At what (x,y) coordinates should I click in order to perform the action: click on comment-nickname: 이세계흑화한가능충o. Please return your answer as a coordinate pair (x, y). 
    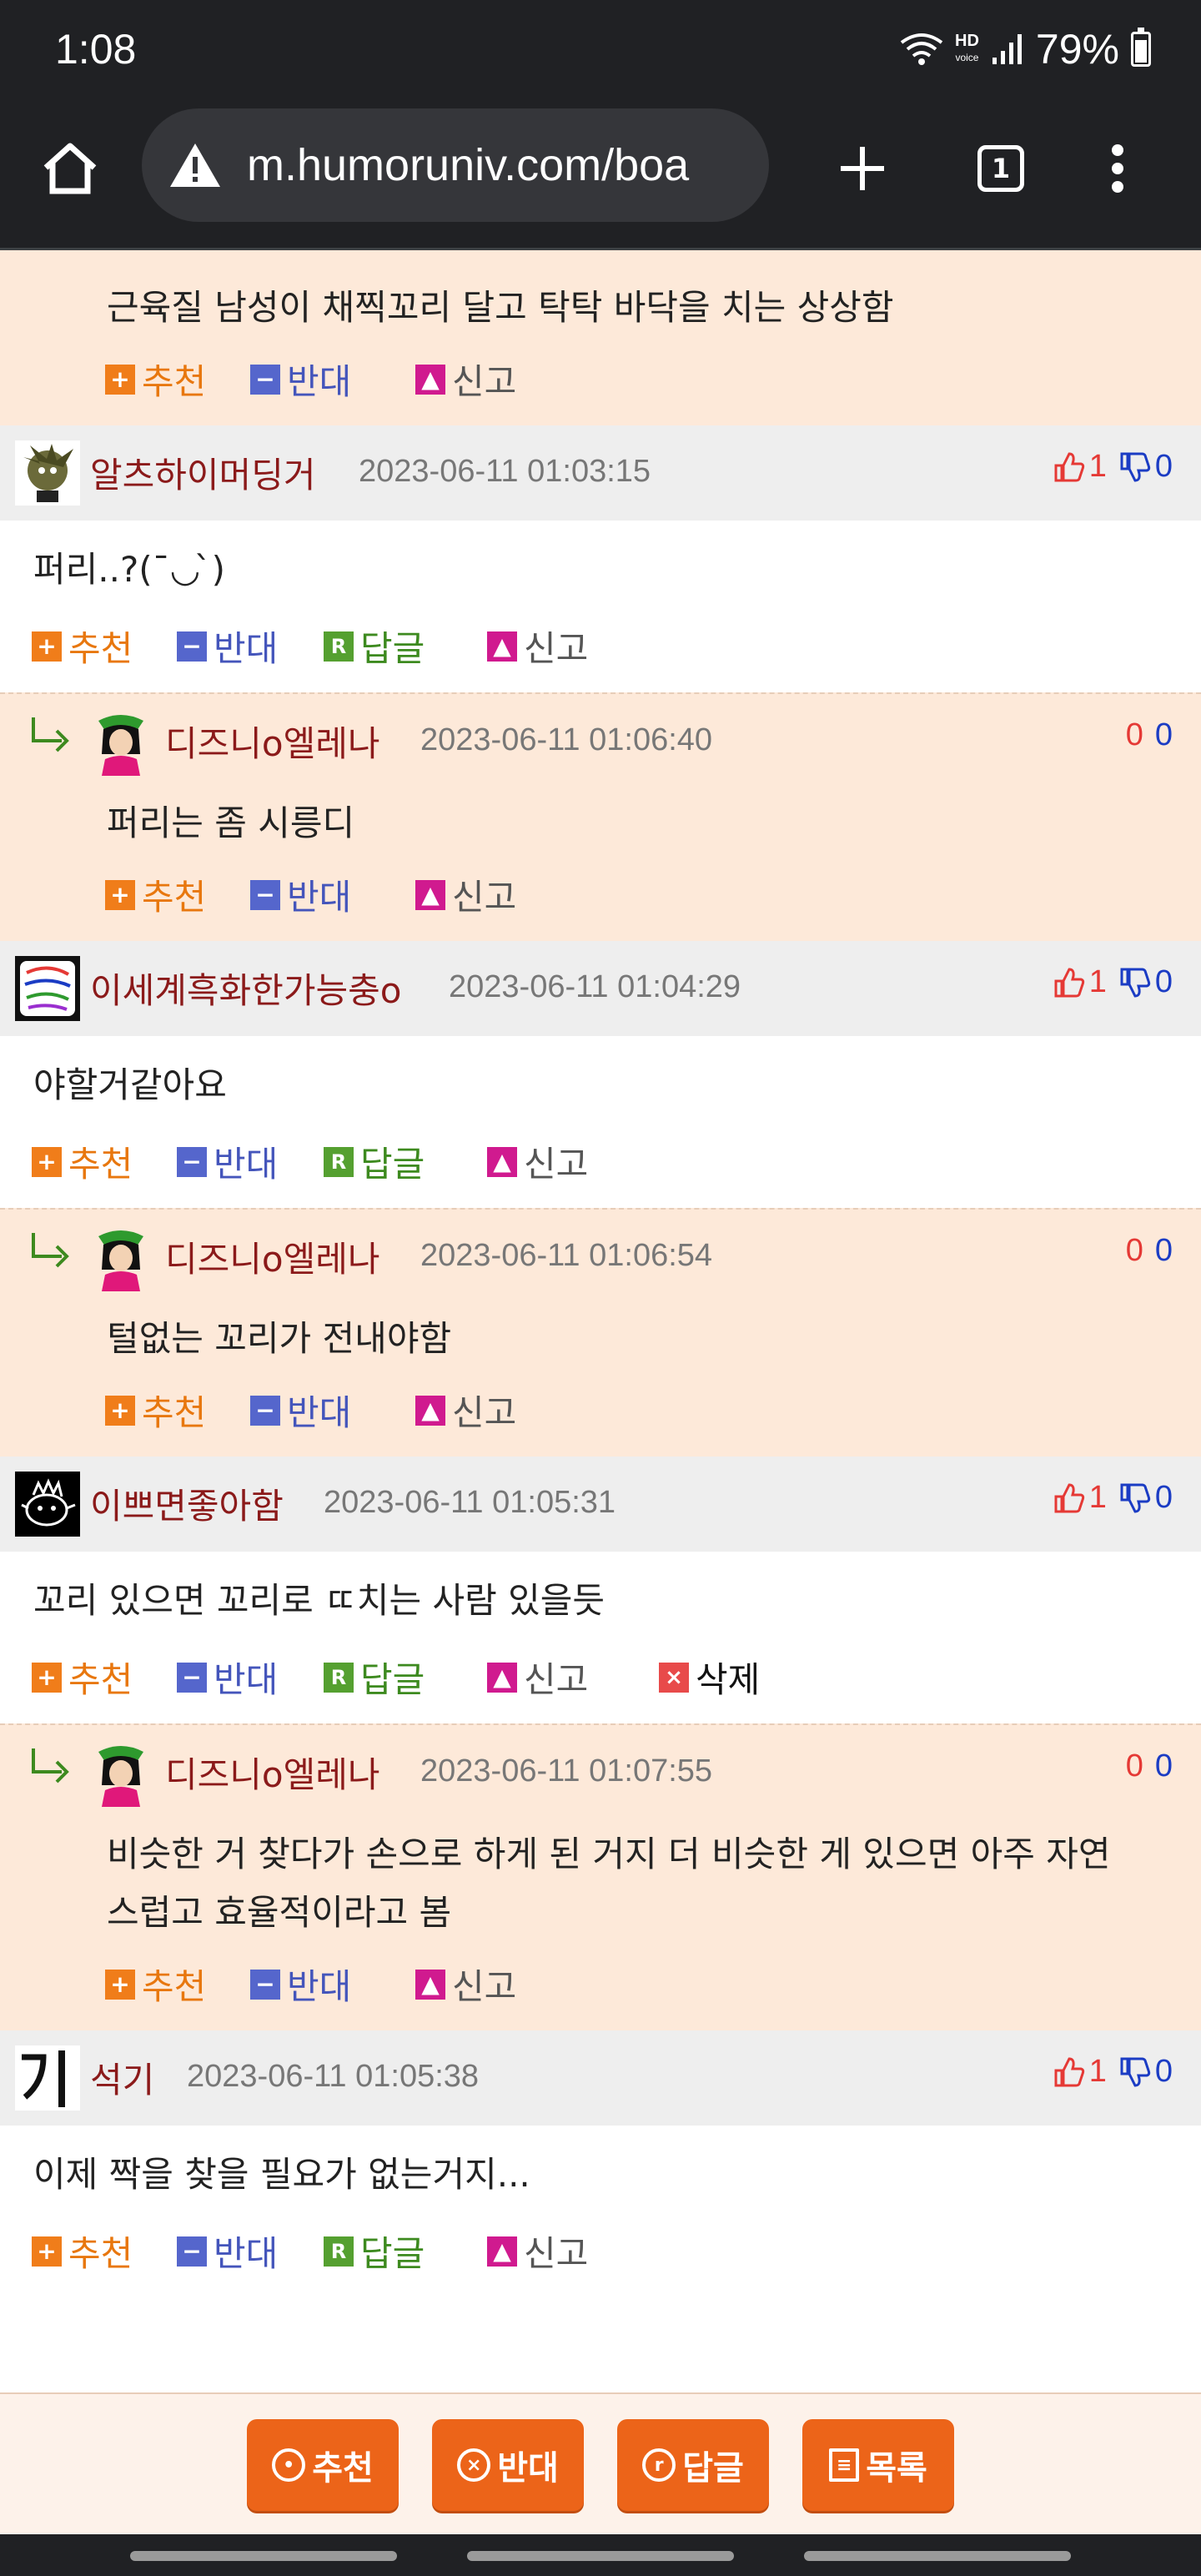
    Looking at the image, I should click on (245, 988).